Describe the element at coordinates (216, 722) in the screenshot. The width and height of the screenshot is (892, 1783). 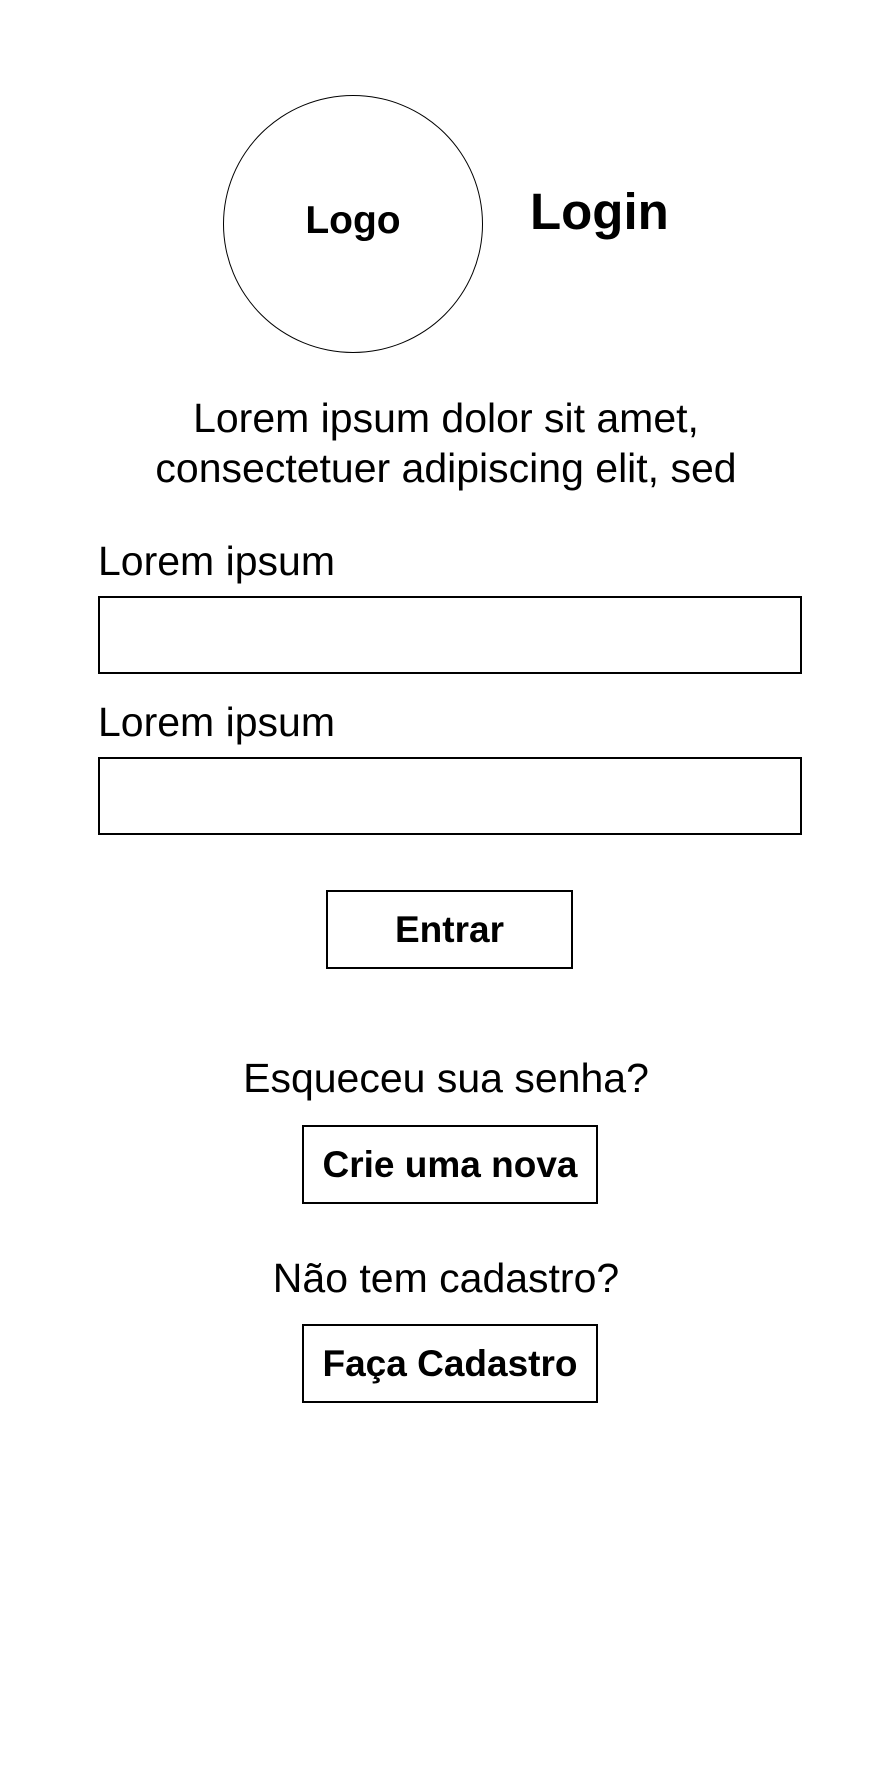
I see `field2-label: Lorem ipsum` at that location.